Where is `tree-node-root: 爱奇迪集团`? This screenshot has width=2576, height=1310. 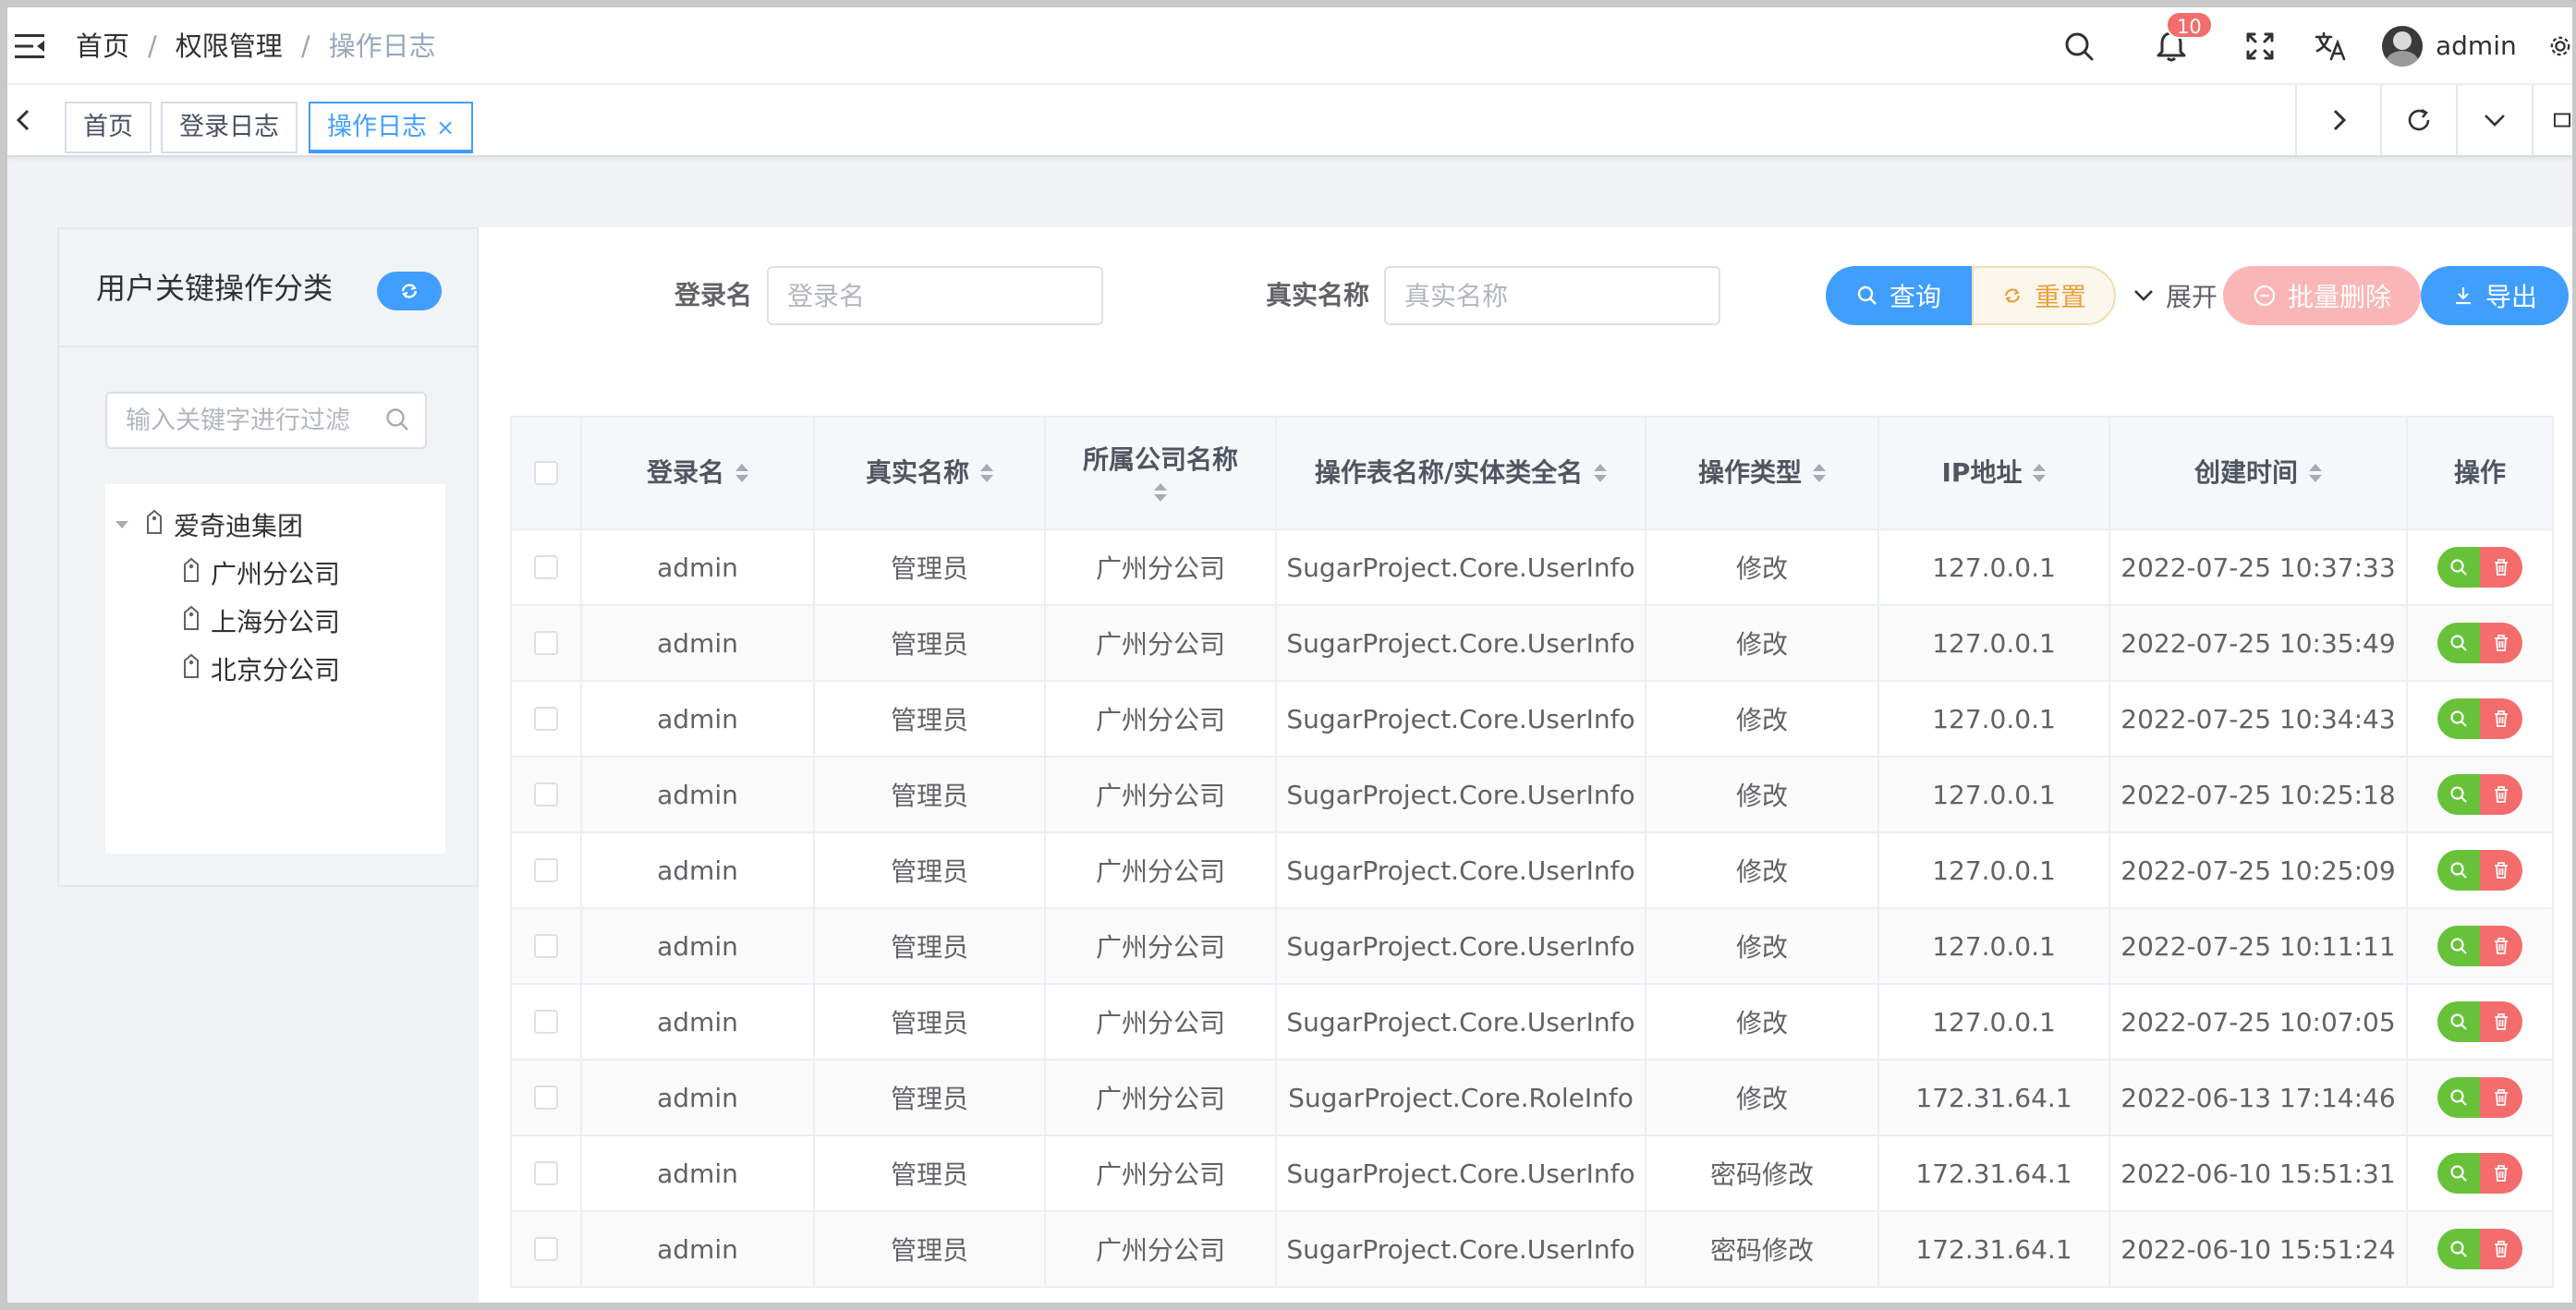
tree-node-root: 爱奇迪集团 is located at coordinates (209, 525).